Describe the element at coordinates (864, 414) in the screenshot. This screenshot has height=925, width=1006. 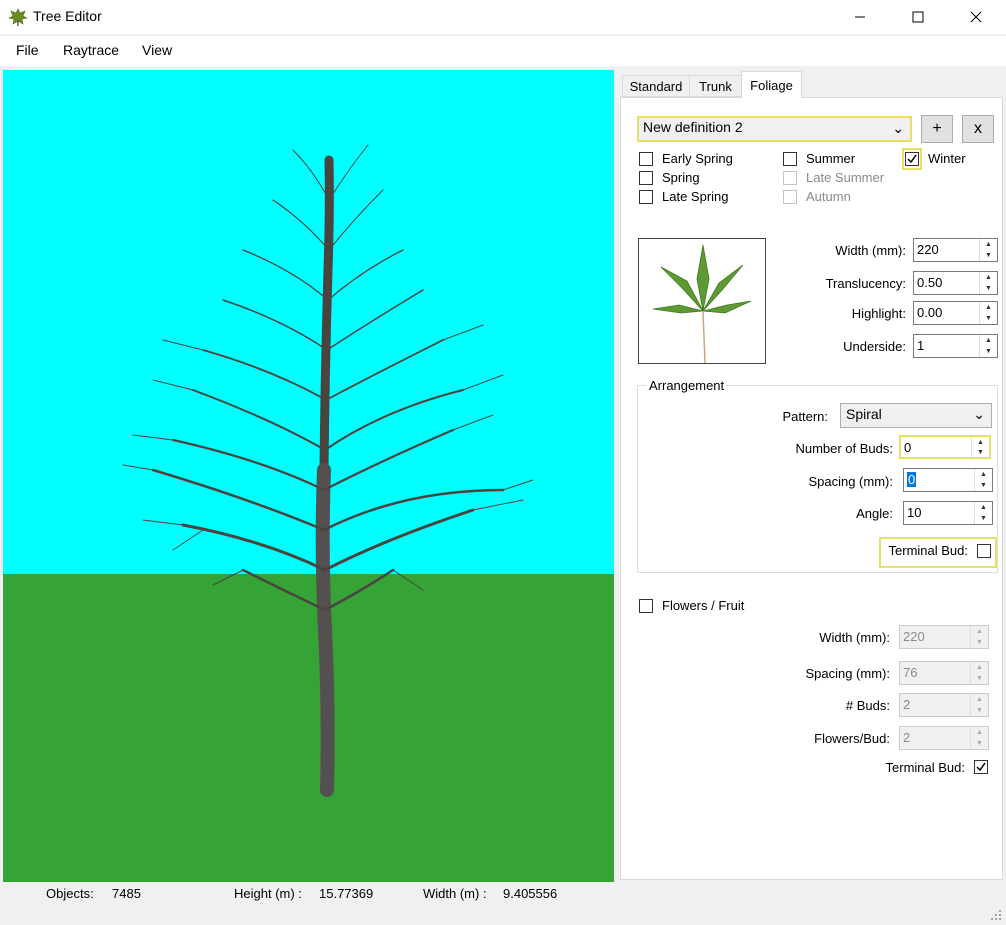
I see `pattern-value: Spiral` at that location.